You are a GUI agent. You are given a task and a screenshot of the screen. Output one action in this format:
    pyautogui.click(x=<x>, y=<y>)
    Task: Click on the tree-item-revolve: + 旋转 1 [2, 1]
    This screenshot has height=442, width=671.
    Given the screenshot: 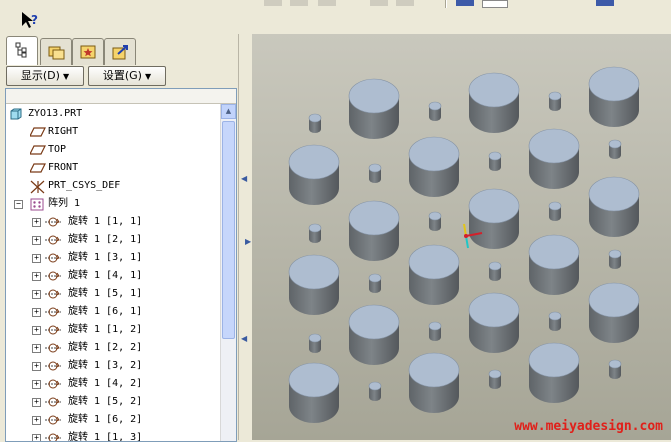 What is the action you would take?
    pyautogui.click(x=112, y=240)
    